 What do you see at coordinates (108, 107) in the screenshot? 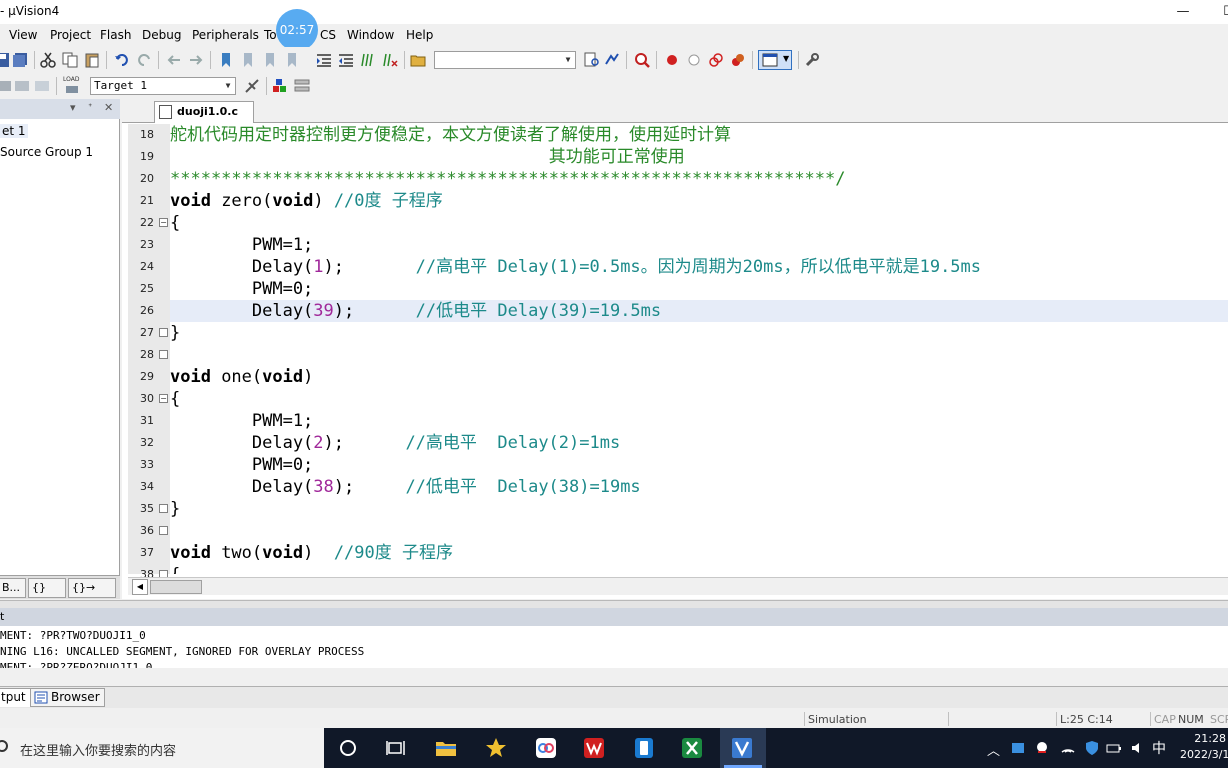
I see `close-icon: ✕` at bounding box center [108, 107].